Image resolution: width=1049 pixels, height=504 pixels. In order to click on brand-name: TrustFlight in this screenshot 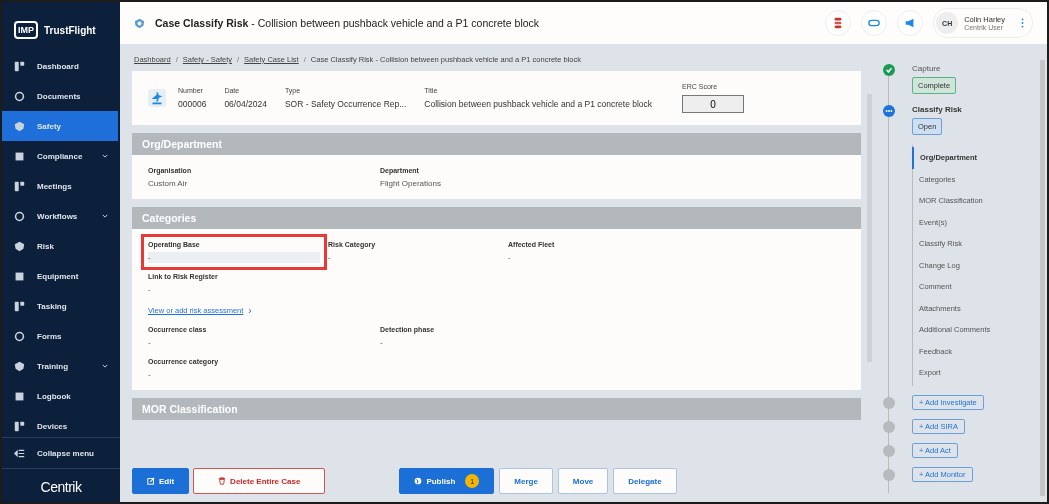, I will do `click(70, 30)`.